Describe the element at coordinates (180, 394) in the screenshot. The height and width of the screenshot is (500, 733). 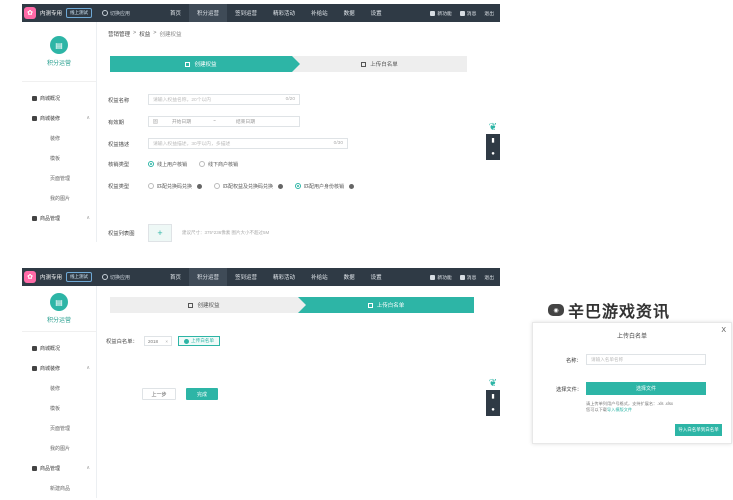
I see `step-buttons: 上一步 完成` at that location.